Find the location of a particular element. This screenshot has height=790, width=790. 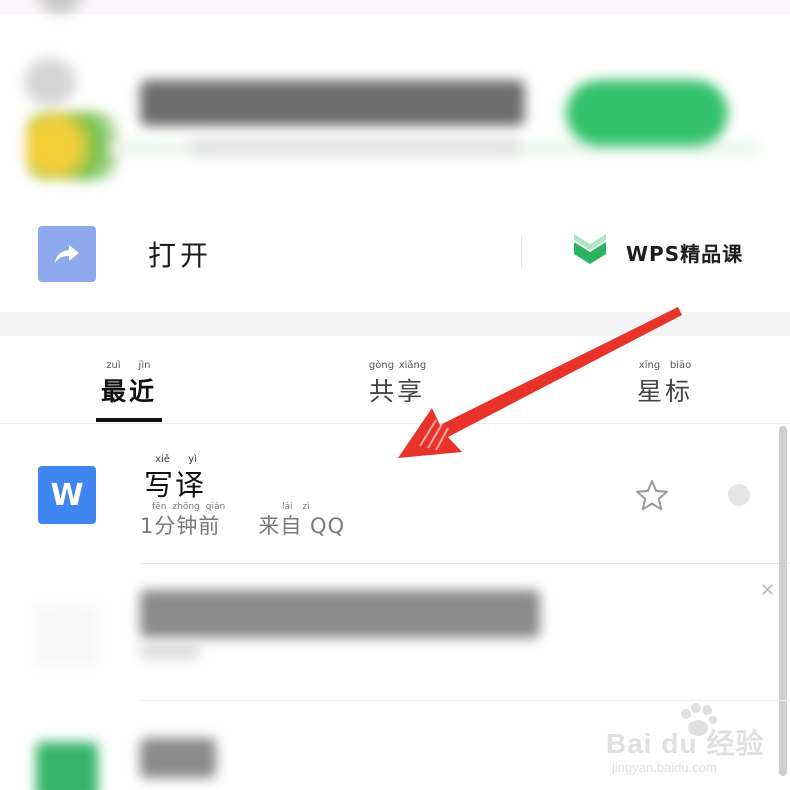

section-gap is located at coordinates (395, 324).